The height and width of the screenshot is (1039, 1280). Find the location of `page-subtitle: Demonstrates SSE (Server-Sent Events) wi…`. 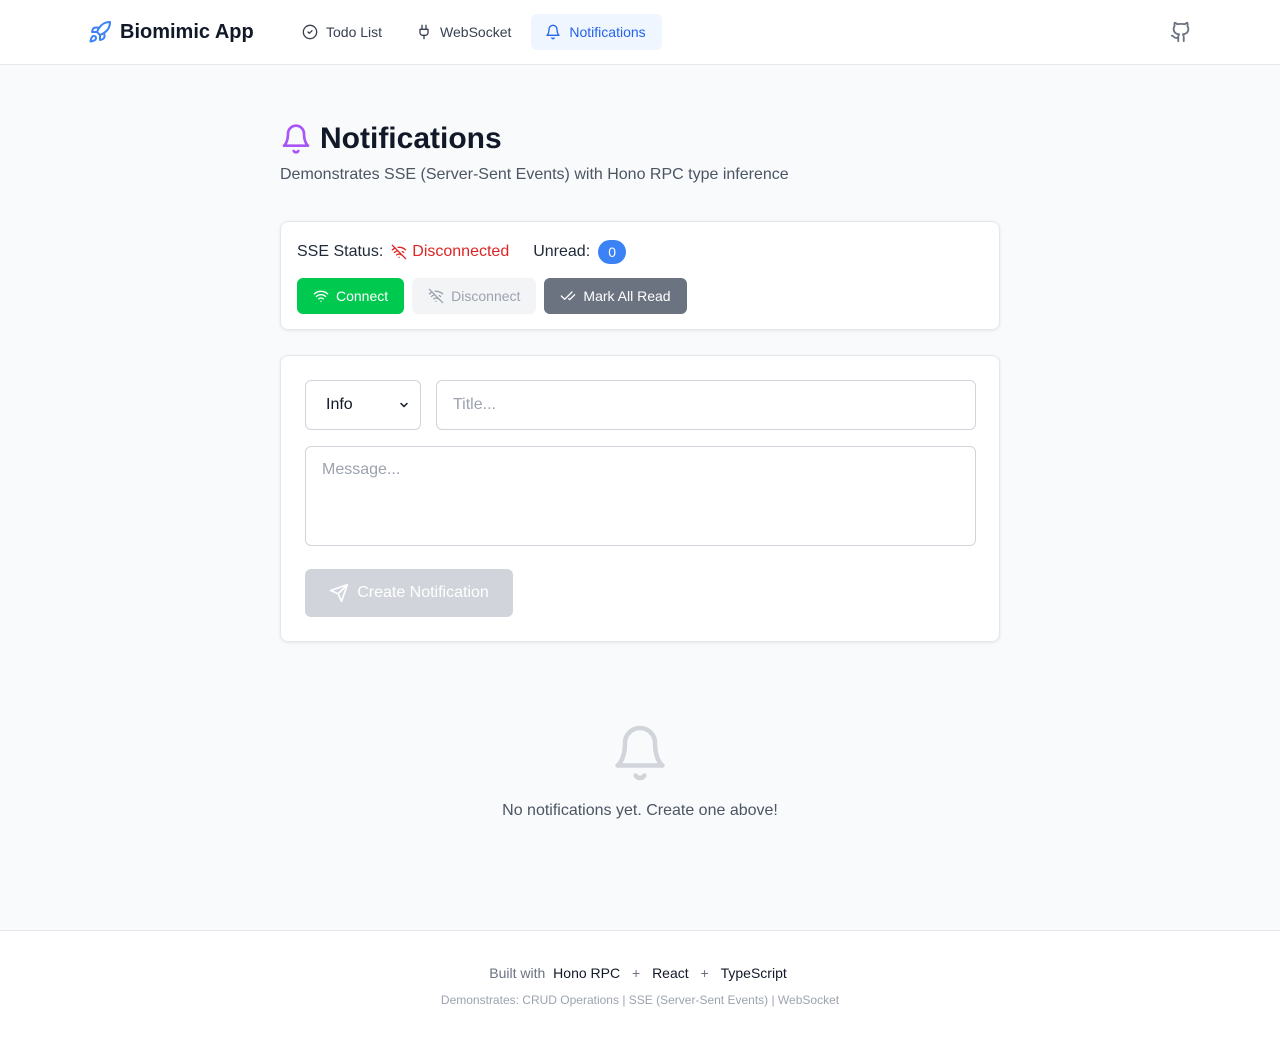

page-subtitle: Demonstrates SSE (Server-Sent Events) wi… is located at coordinates (534, 174).